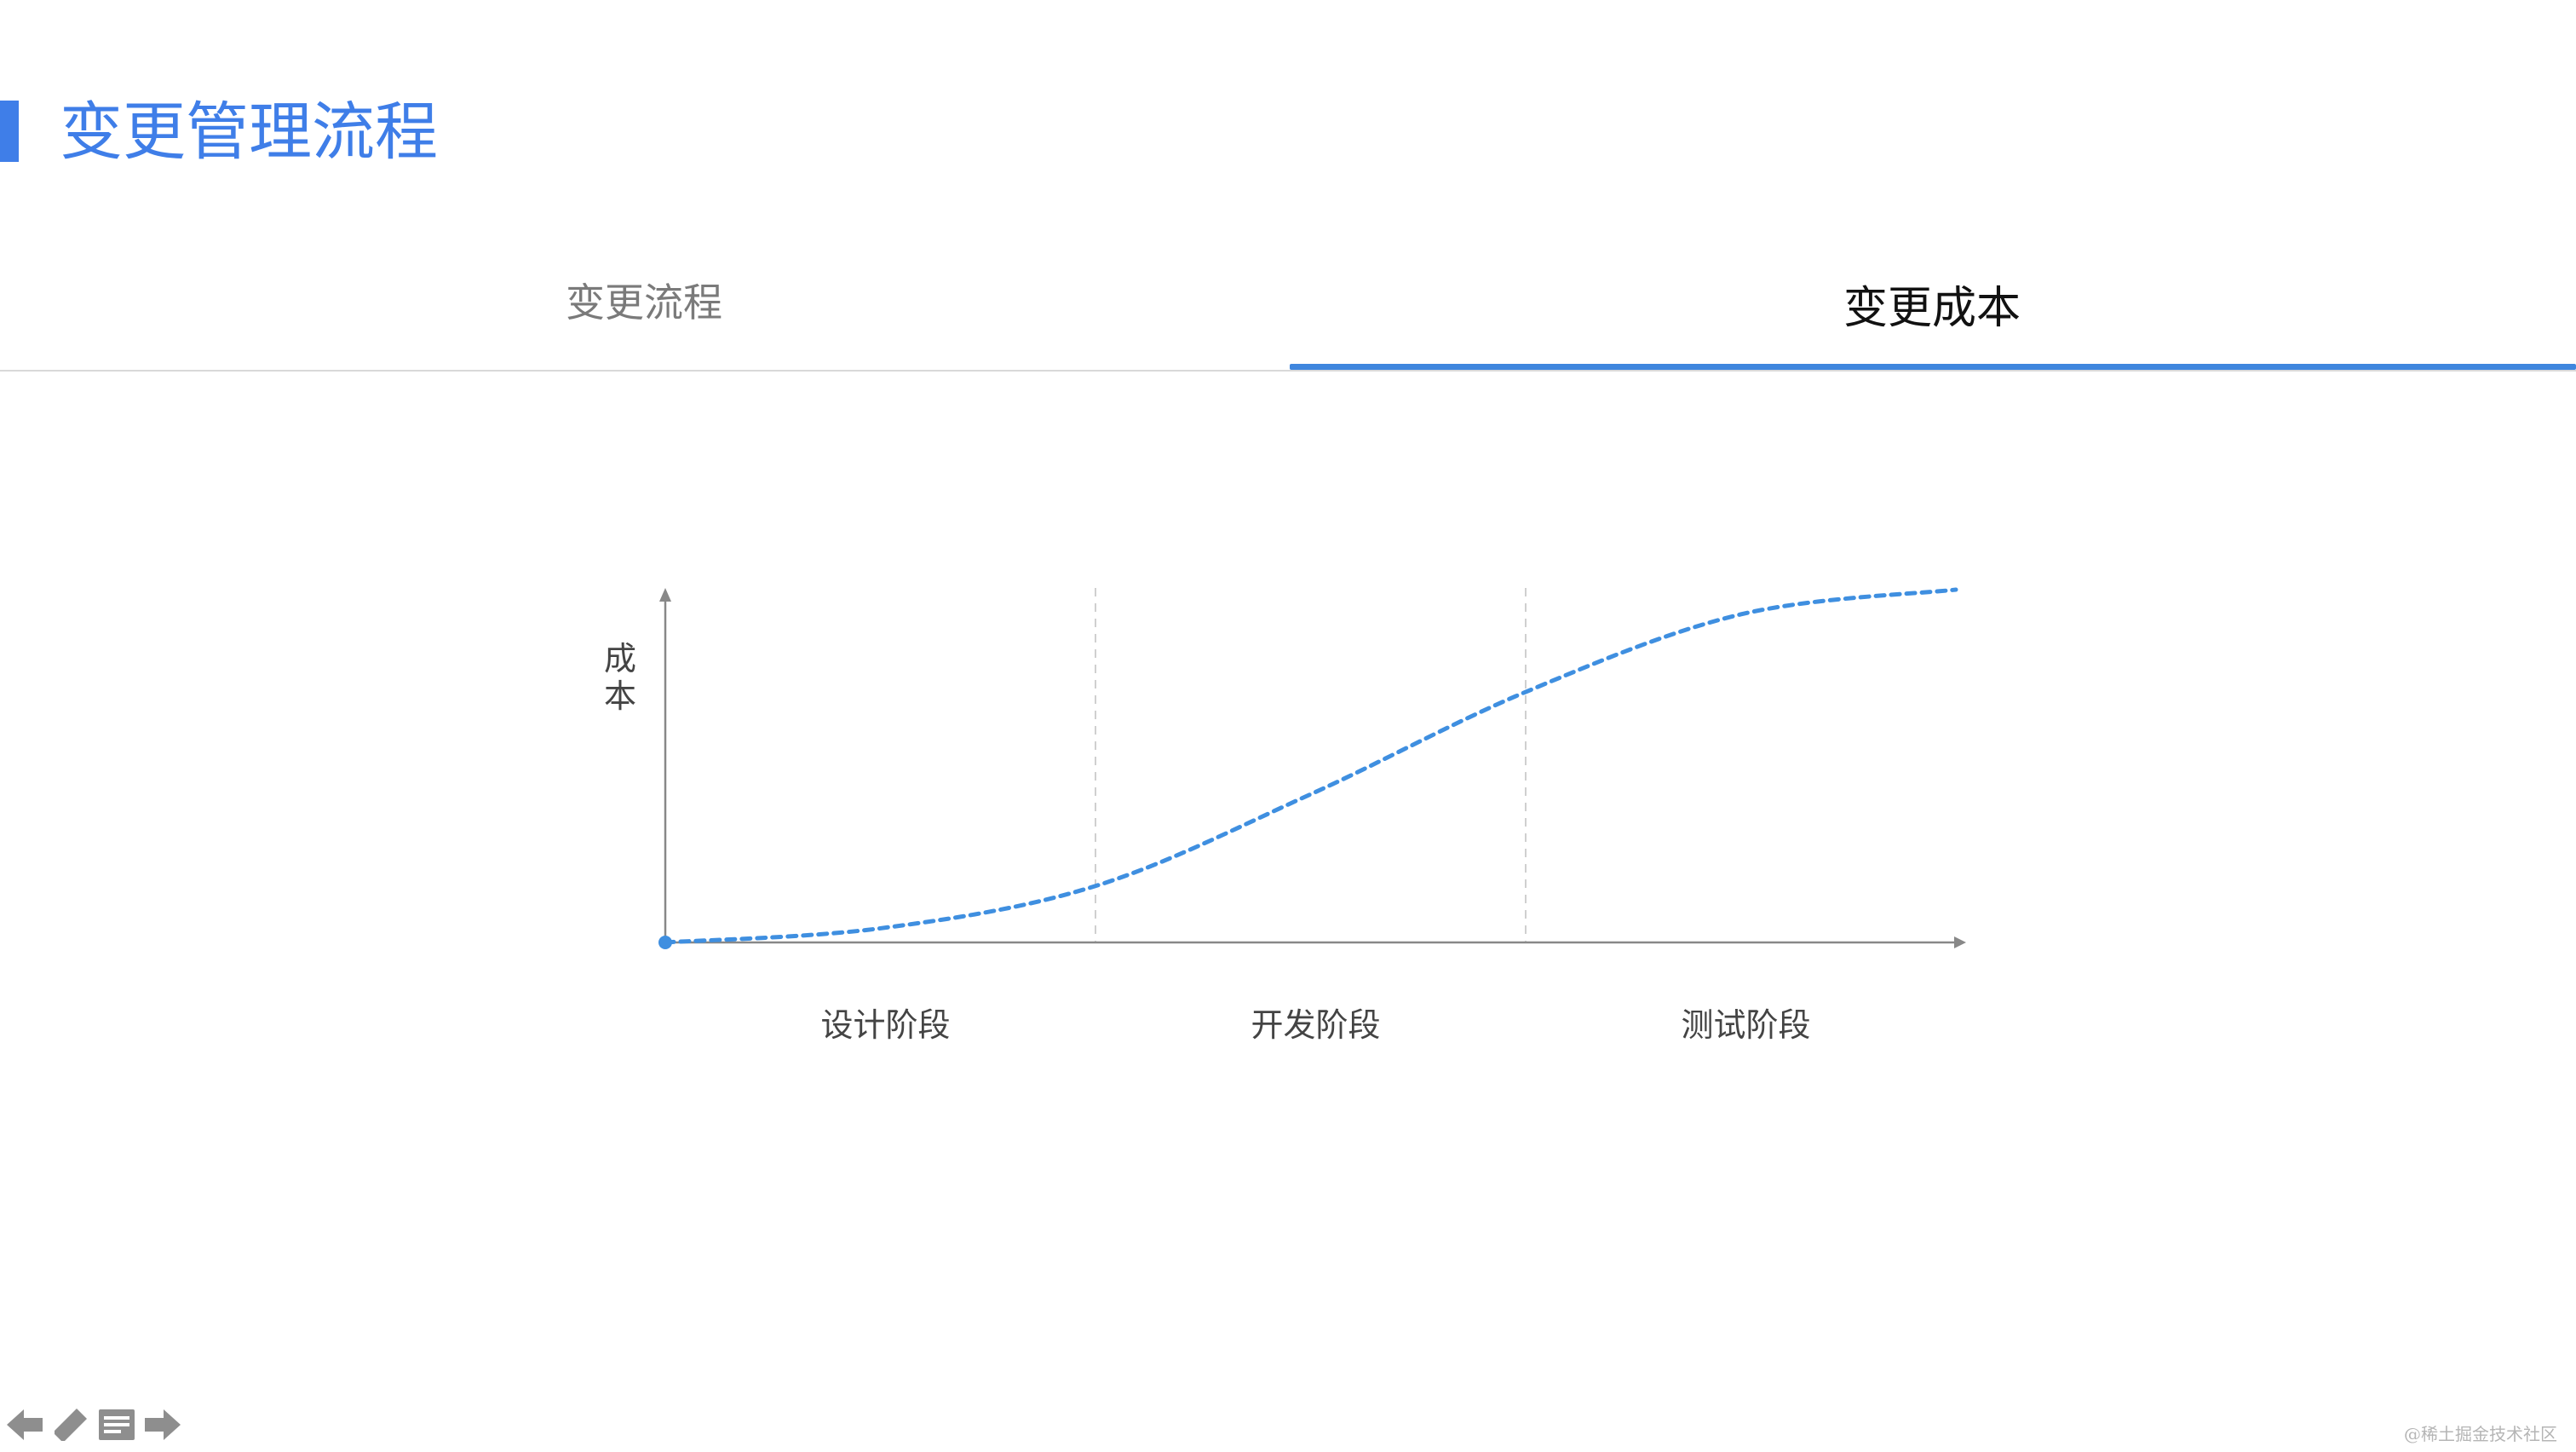 Image resolution: width=2576 pixels, height=1452 pixels. Describe the element at coordinates (665, 595) in the screenshot. I see `y-axis-arrow` at that location.